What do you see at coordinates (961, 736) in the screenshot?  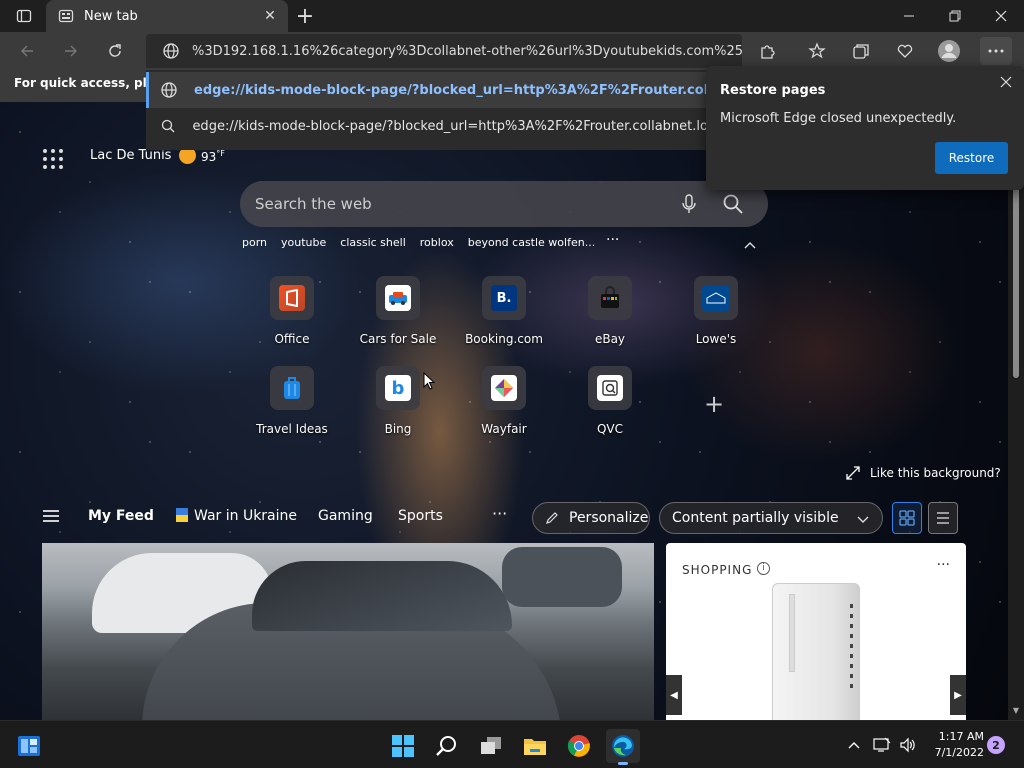 I see `clock-time: 1:17 AM` at bounding box center [961, 736].